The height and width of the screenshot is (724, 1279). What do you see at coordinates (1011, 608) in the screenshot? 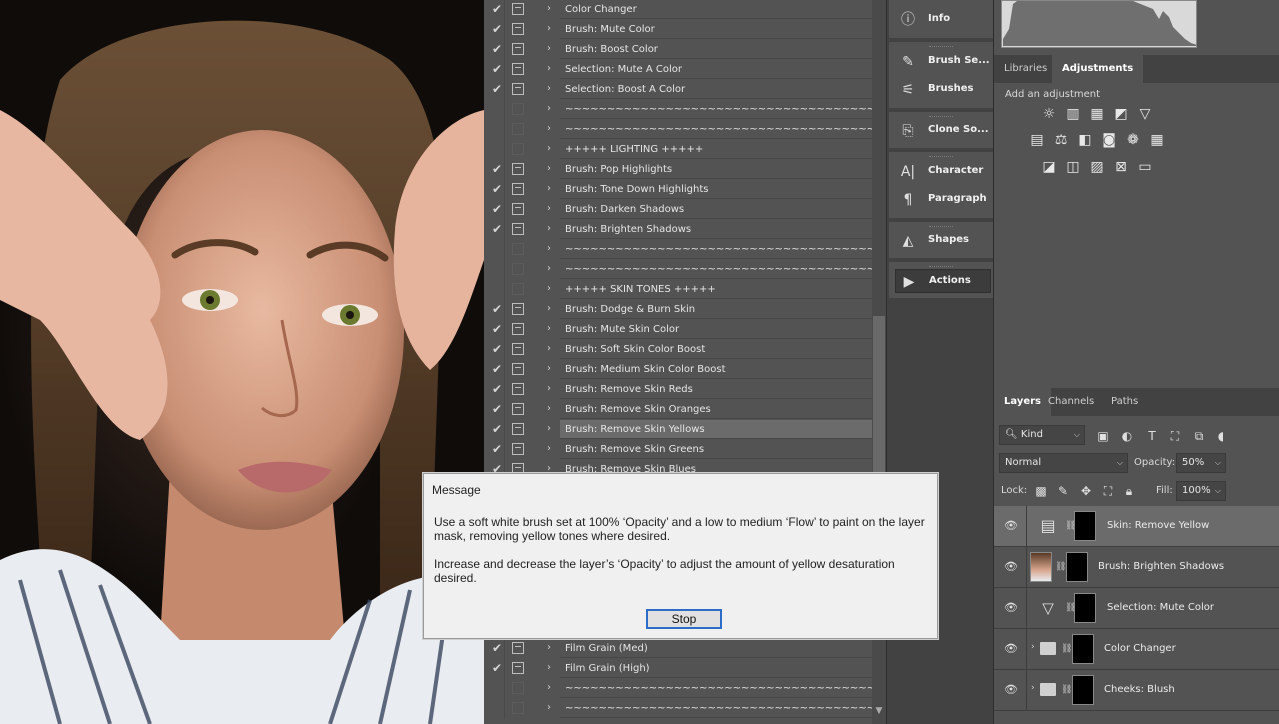
I see `eye-icon: 👁︎` at bounding box center [1011, 608].